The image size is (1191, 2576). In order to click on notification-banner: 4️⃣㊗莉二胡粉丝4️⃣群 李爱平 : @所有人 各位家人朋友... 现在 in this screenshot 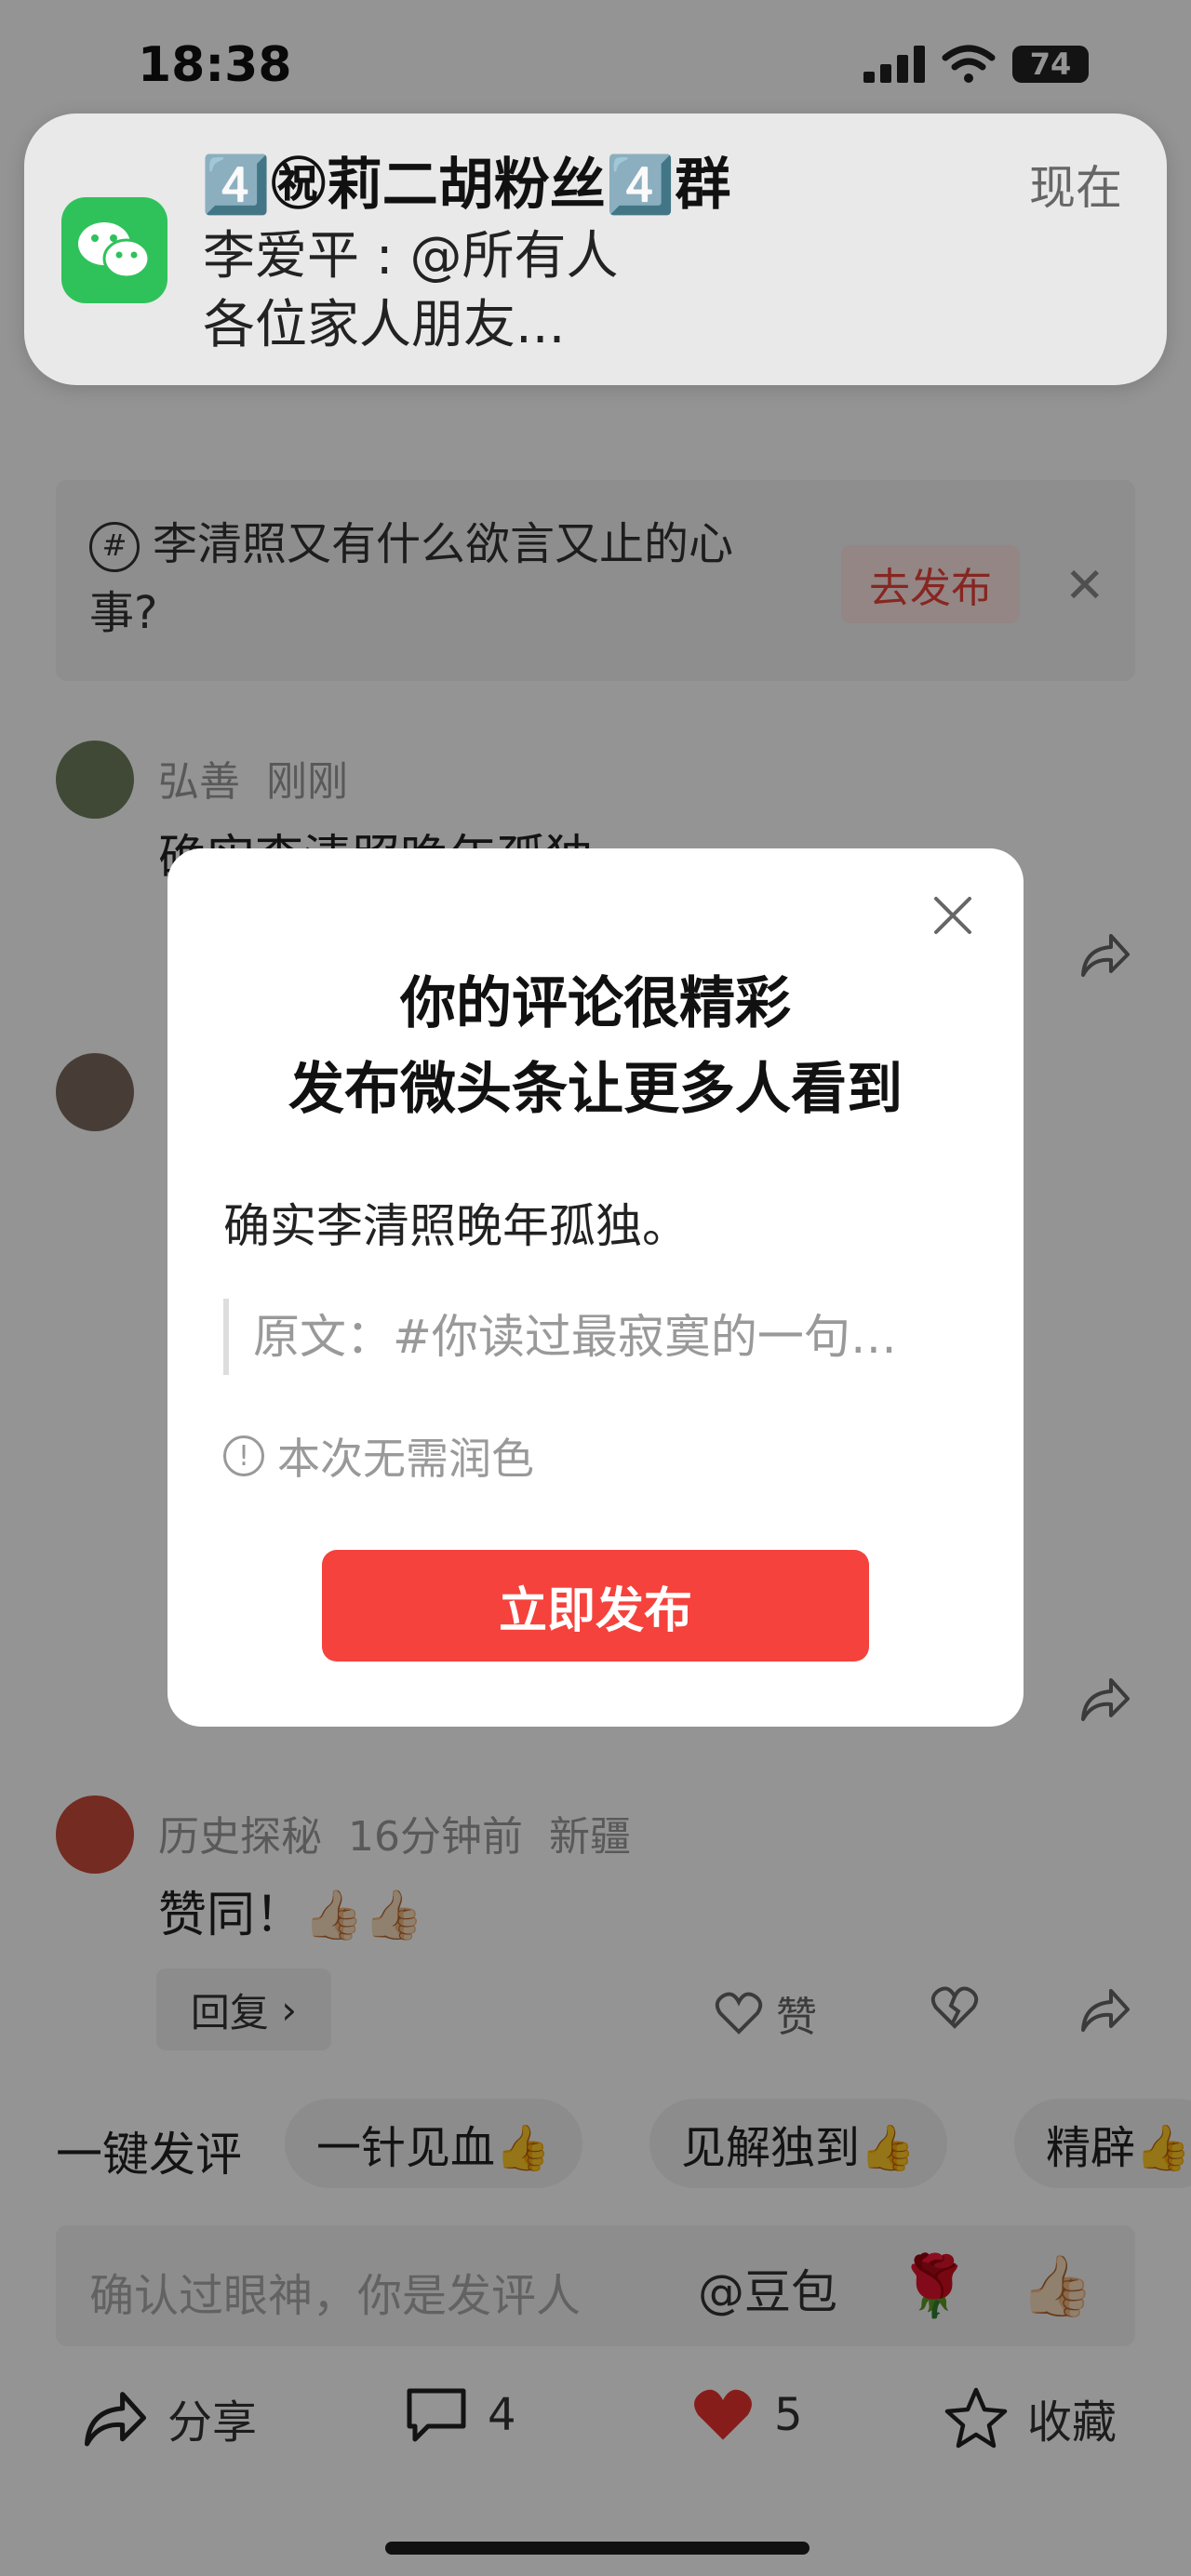, I will do `click(595, 249)`.